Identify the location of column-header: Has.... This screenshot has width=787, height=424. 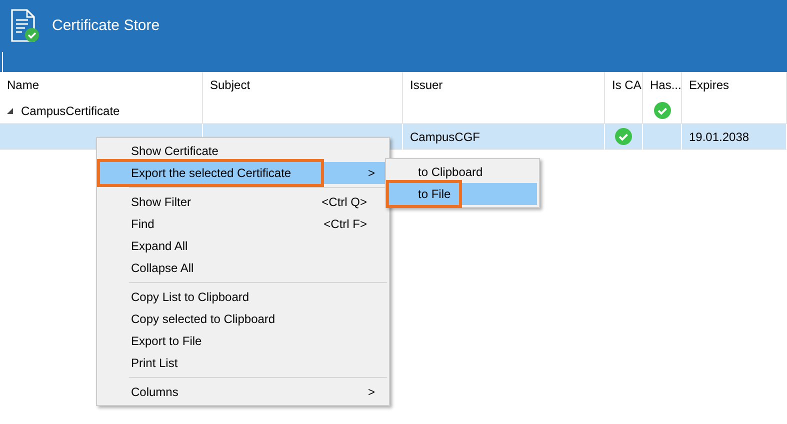
(662, 85).